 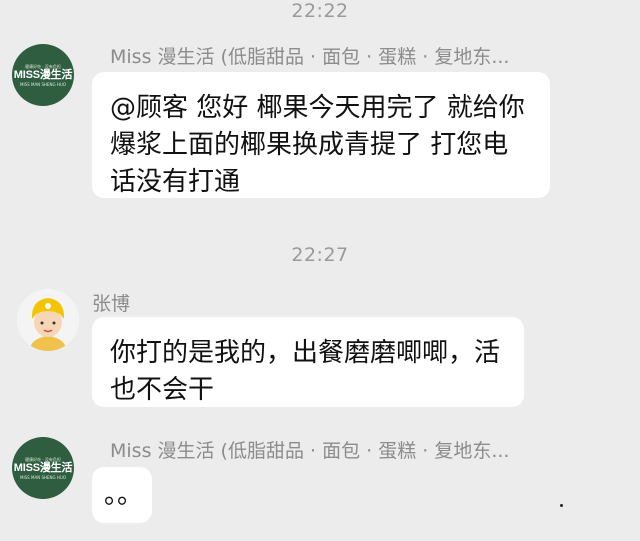 I want to click on message-text: 。。, so click(x=124, y=495).